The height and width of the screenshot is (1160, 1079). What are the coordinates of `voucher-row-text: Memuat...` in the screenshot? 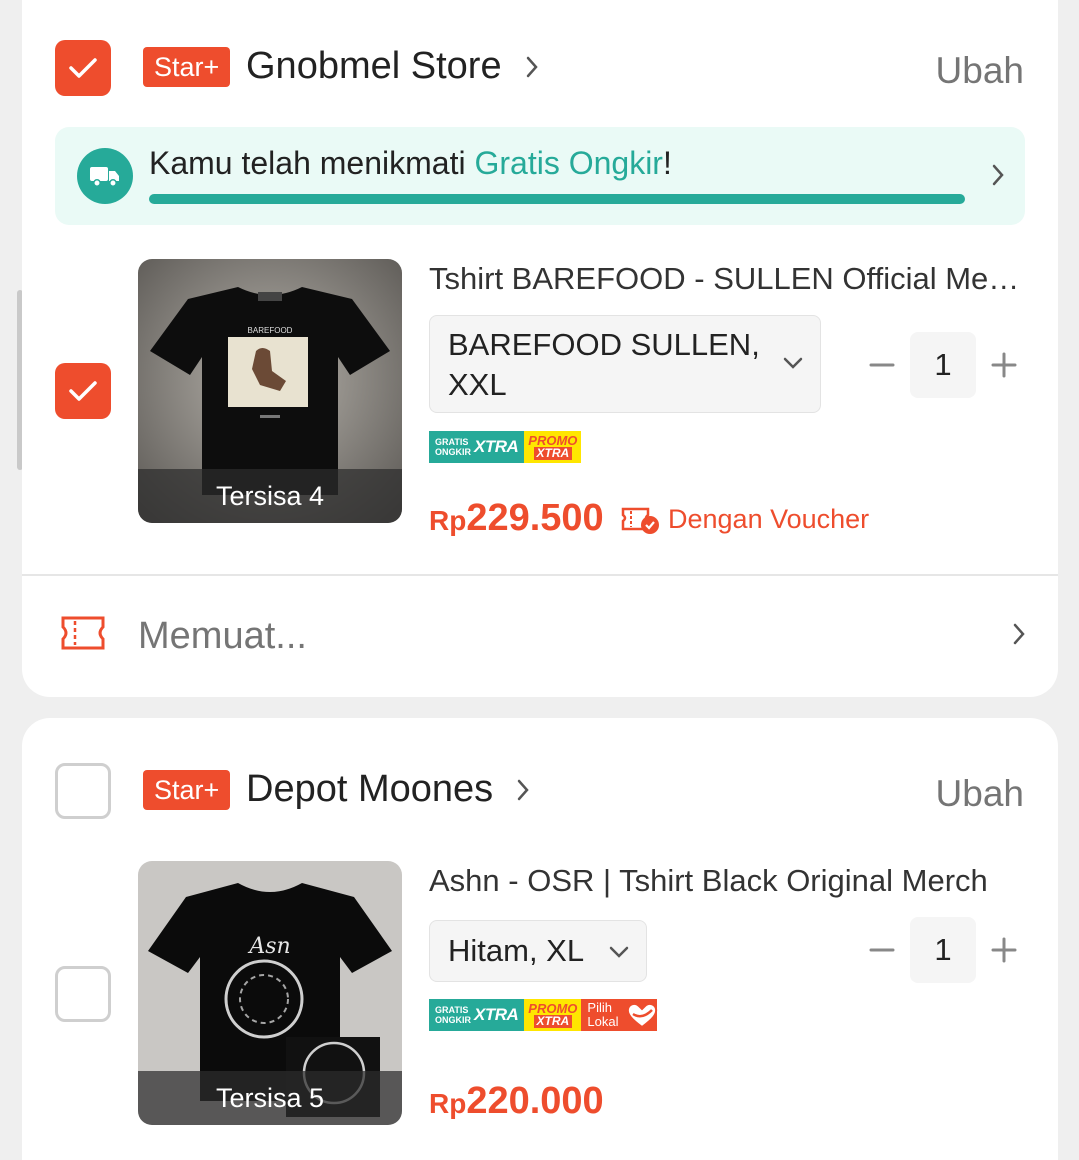 It's located at (222, 636).